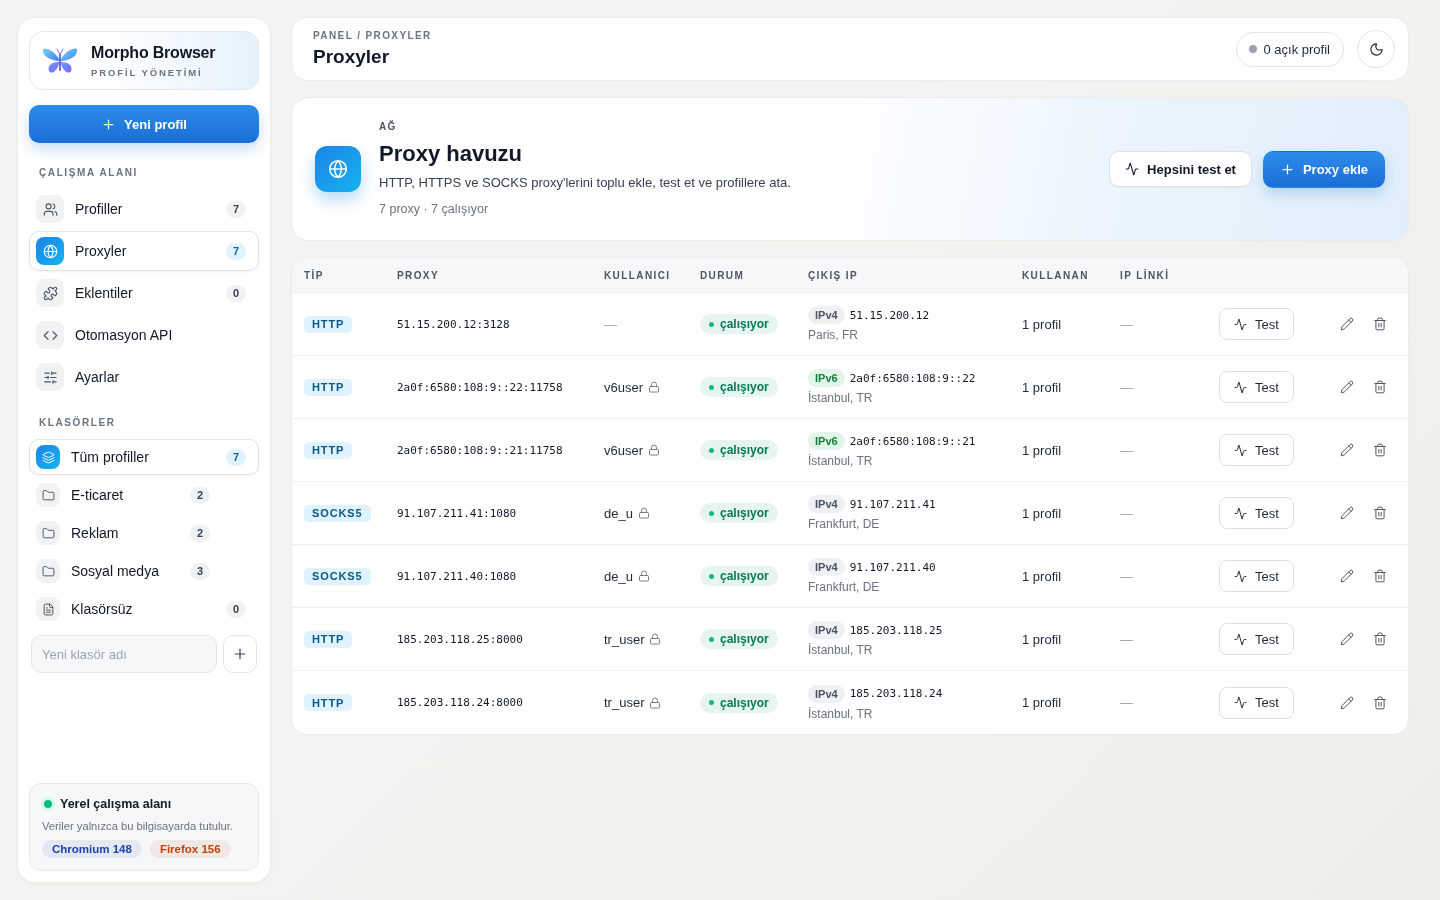 The height and width of the screenshot is (900, 1440). What do you see at coordinates (314, 275) in the screenshot?
I see `column-header: TİP` at bounding box center [314, 275].